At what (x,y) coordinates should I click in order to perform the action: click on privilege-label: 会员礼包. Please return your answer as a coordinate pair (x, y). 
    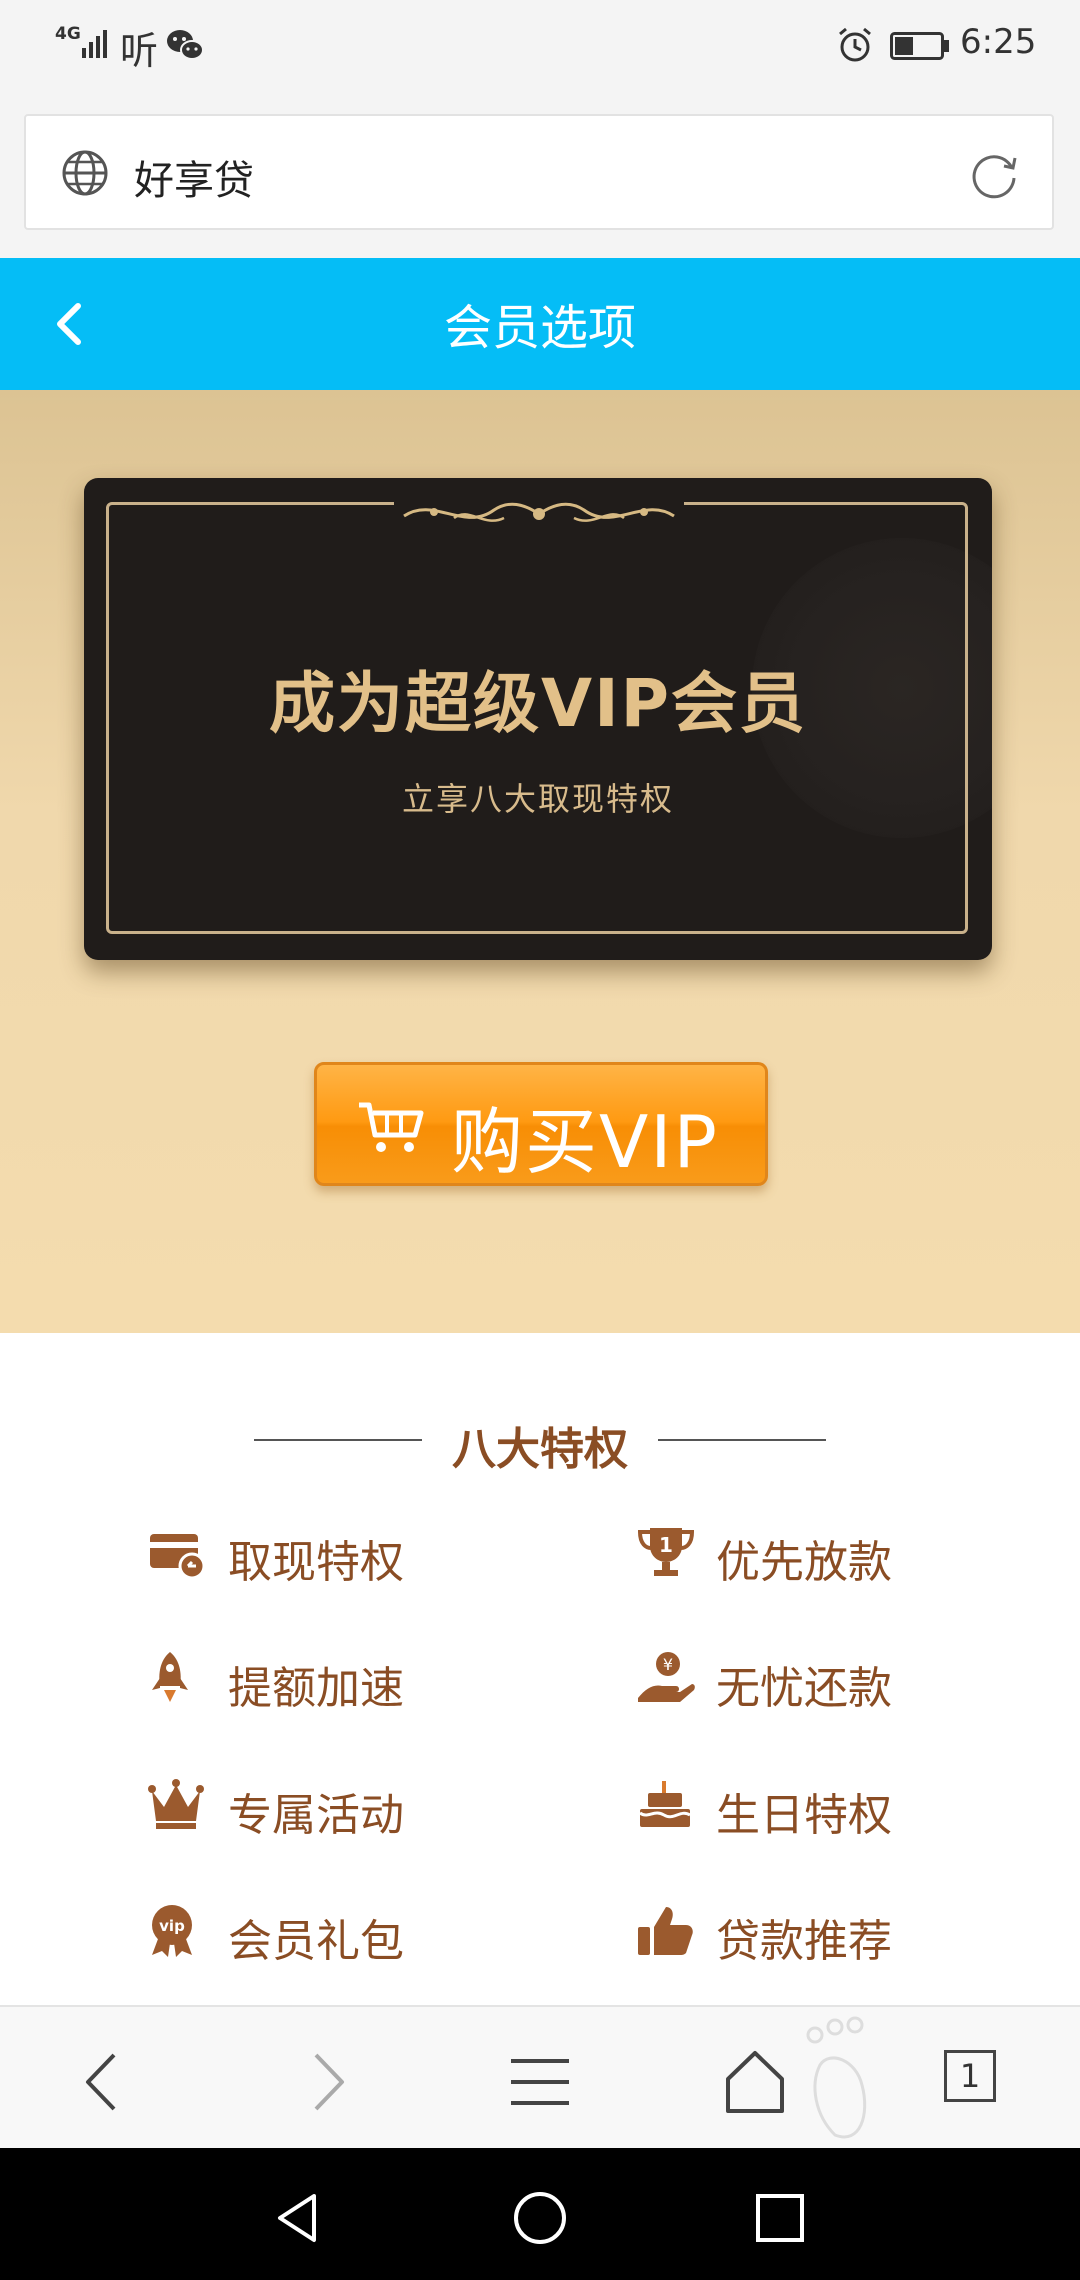
    Looking at the image, I should click on (316, 1941).